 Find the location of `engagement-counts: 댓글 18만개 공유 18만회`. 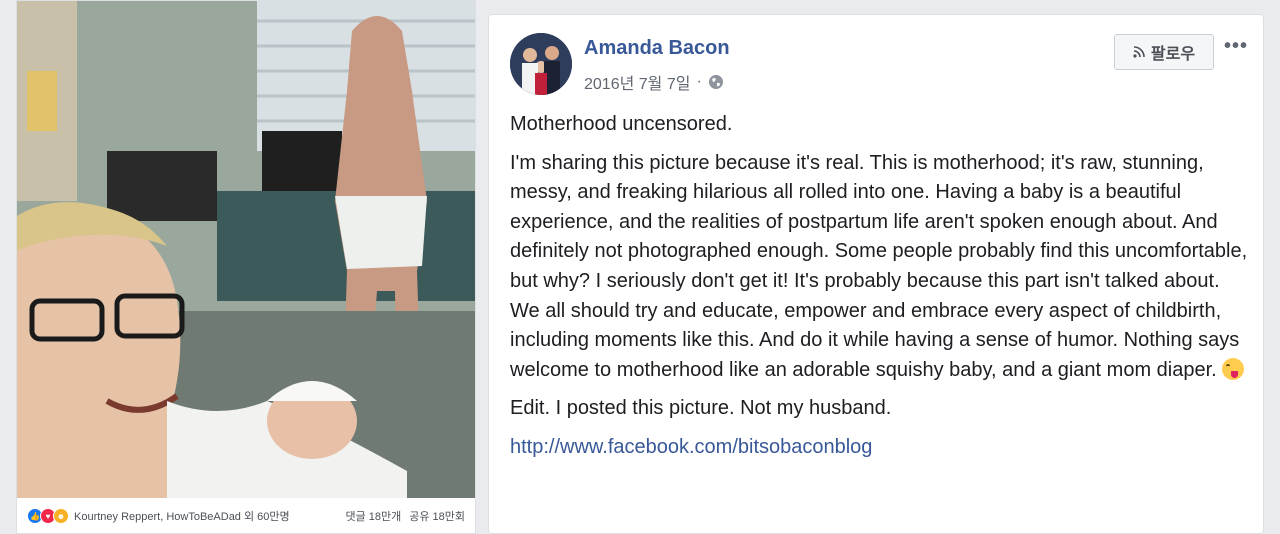

engagement-counts: 댓글 18만개 공유 18만회 is located at coordinates (405, 516).